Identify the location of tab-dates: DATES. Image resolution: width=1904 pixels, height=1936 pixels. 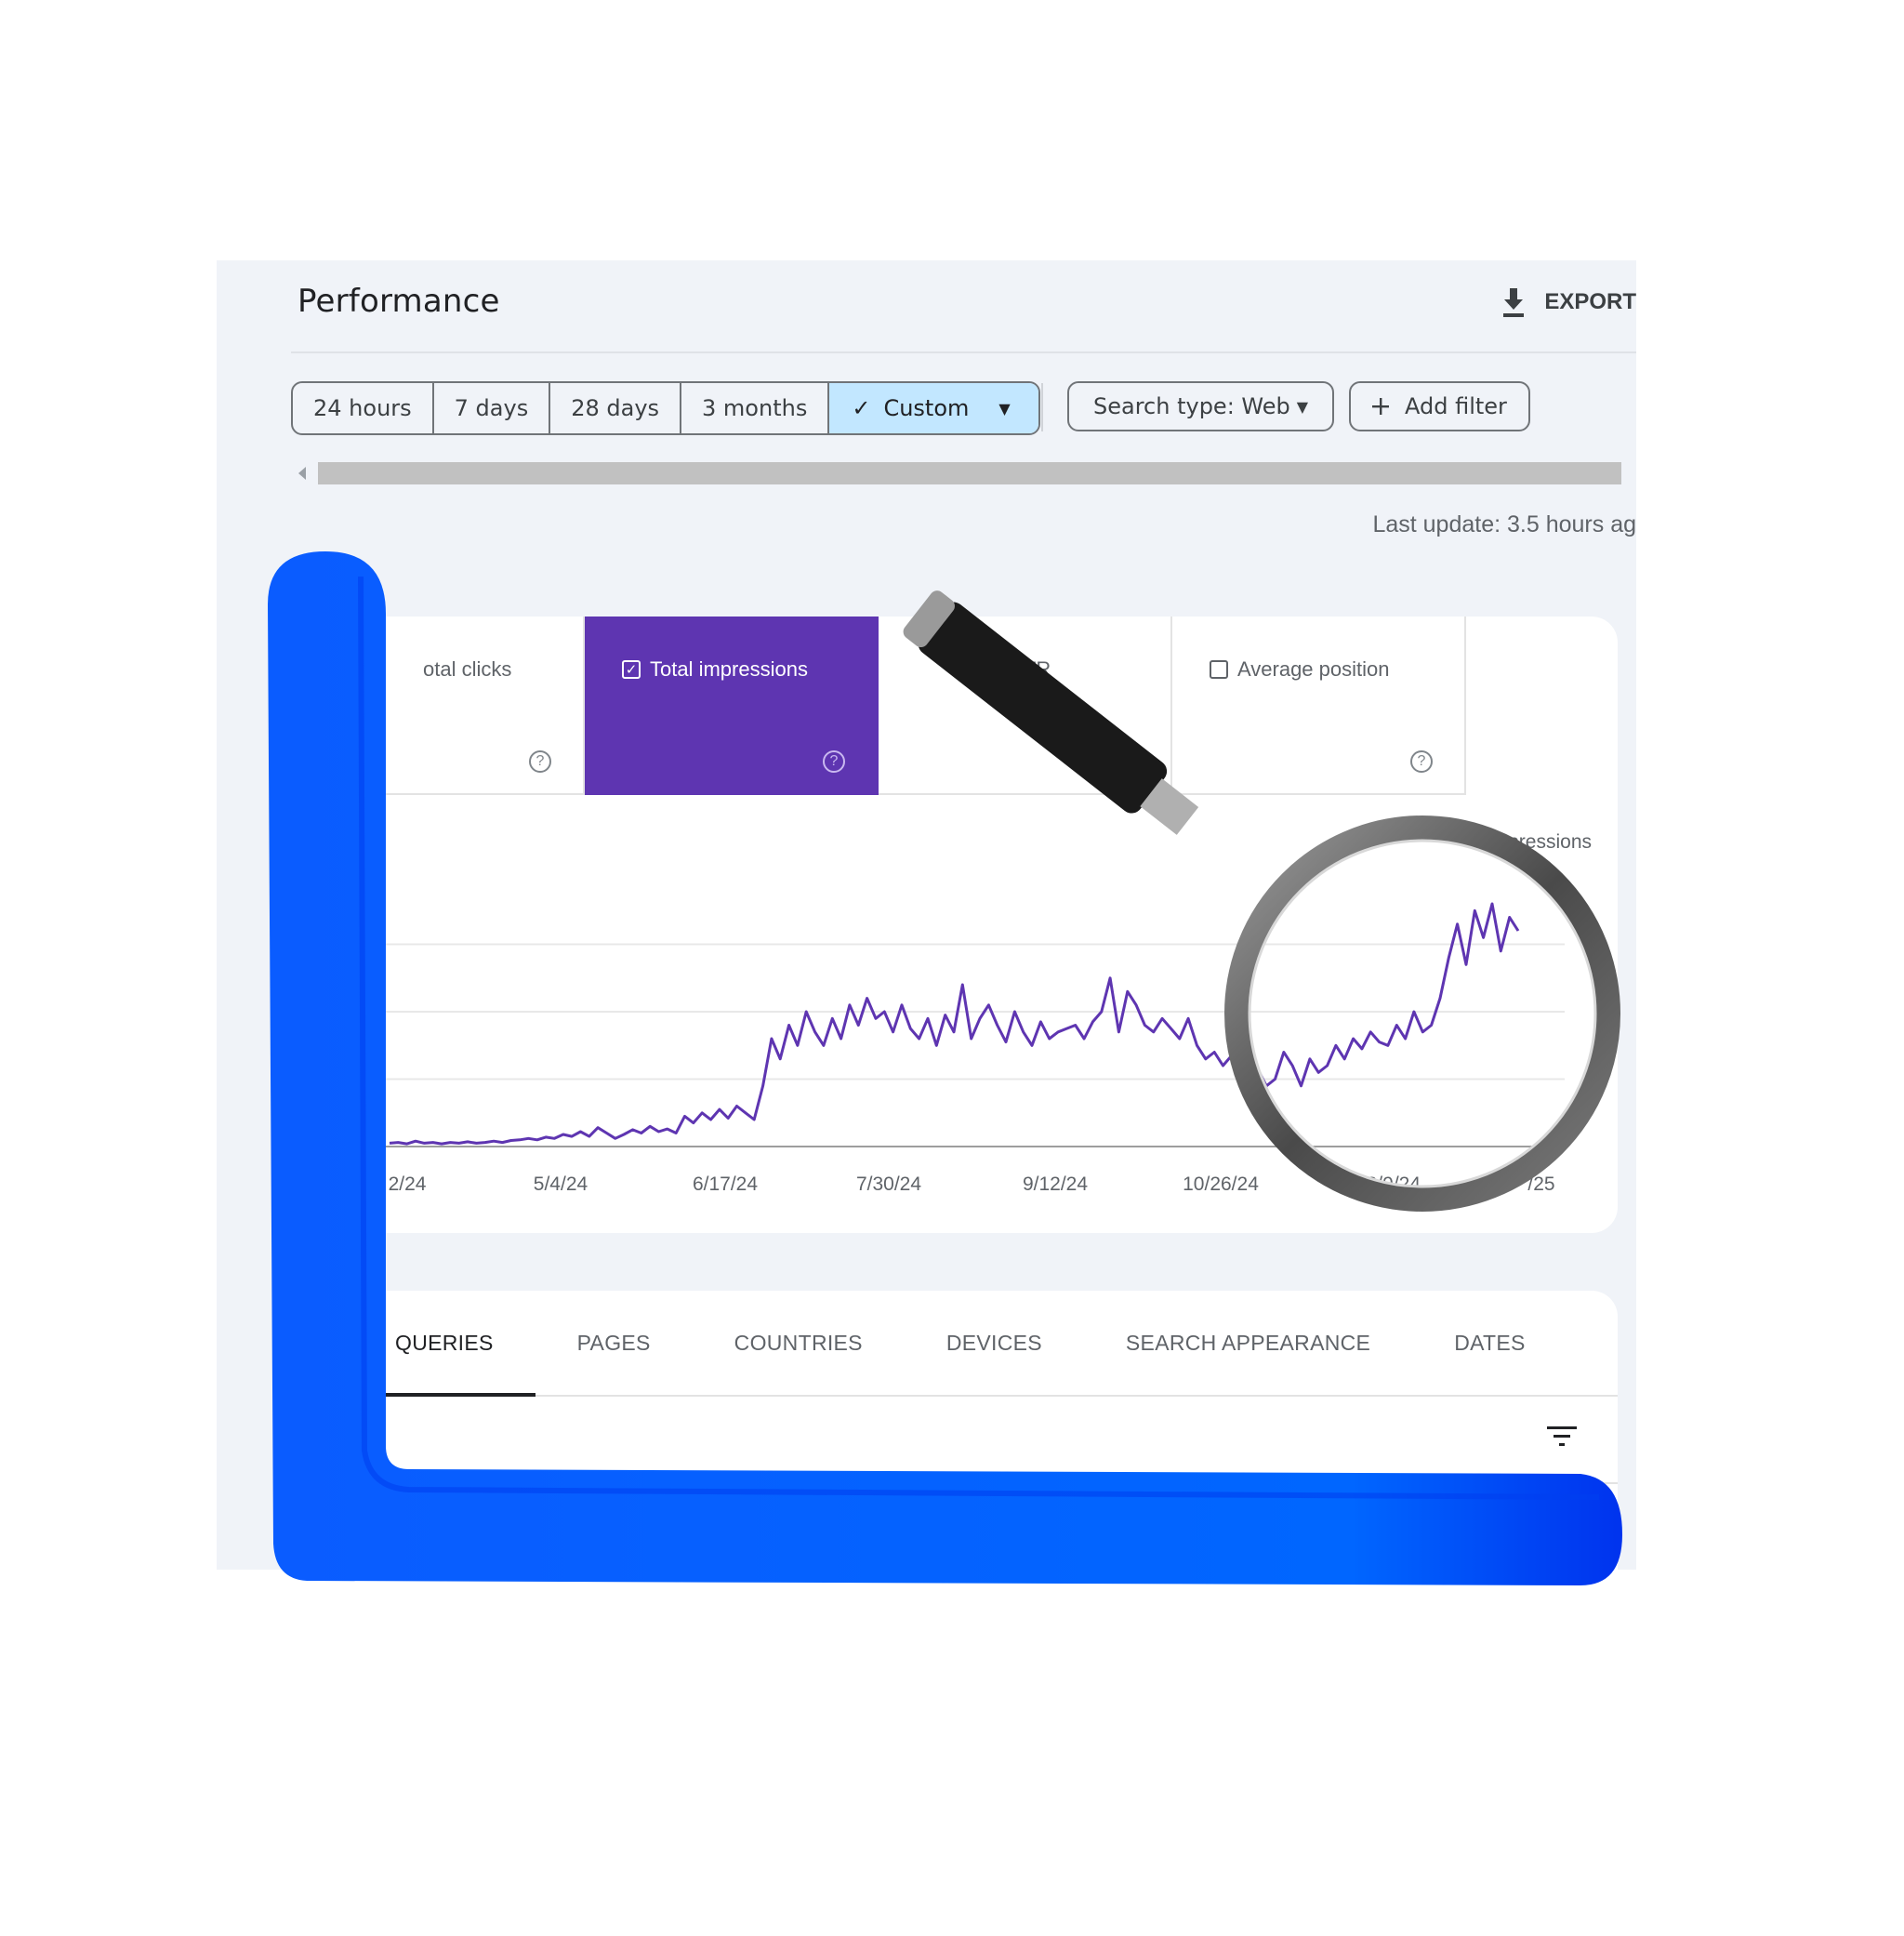
(1489, 1343).